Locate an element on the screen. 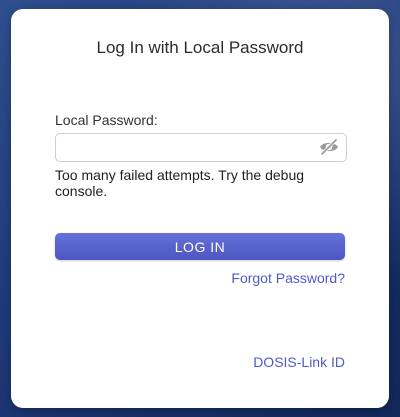  password-input is located at coordinates (189, 147).